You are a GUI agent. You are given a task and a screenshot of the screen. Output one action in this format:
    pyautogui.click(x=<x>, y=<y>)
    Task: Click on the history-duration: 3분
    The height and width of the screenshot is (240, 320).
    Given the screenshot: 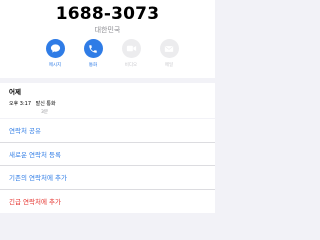 What is the action you would take?
    pyautogui.click(x=45, y=112)
    